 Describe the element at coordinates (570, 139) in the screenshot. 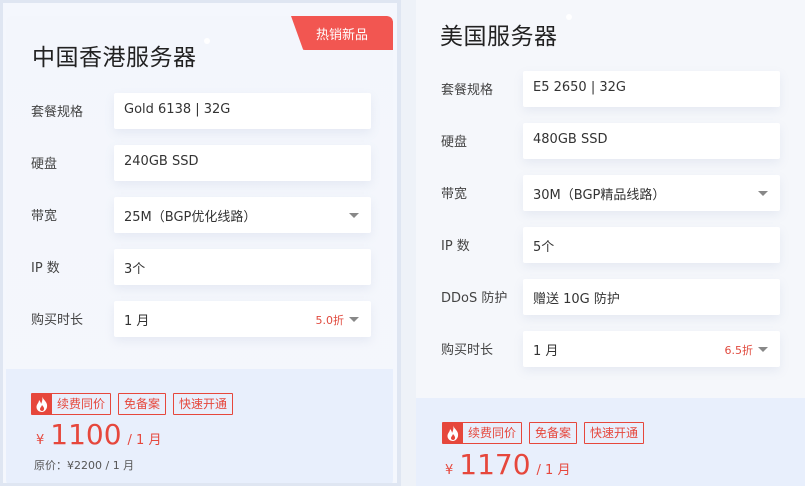

I see `disk-value: 480GB SSD` at that location.